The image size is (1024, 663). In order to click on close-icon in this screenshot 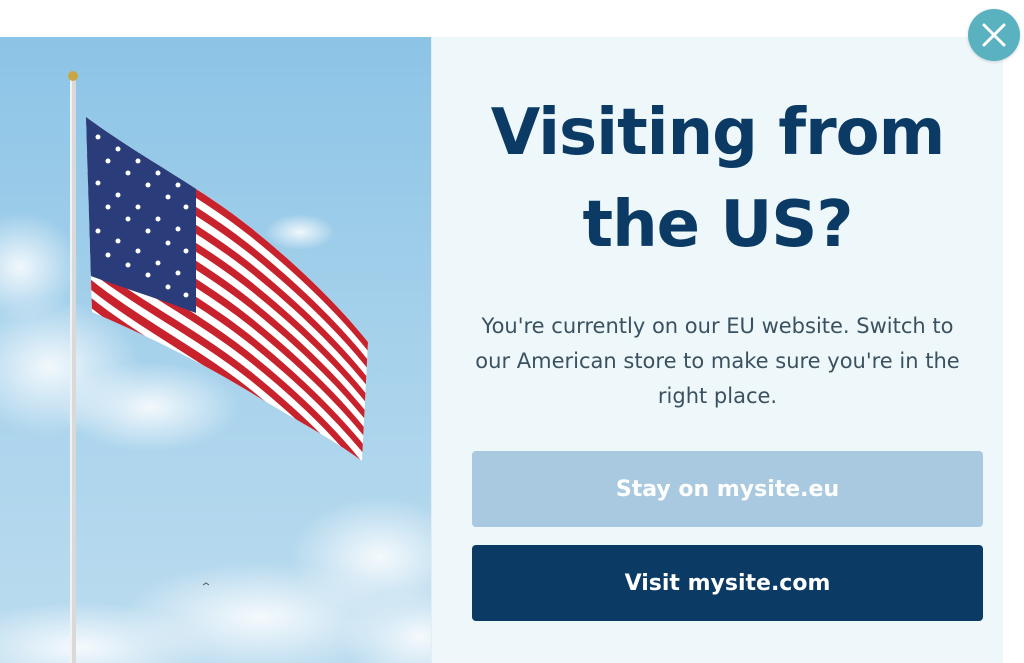, I will do `click(994, 35)`.